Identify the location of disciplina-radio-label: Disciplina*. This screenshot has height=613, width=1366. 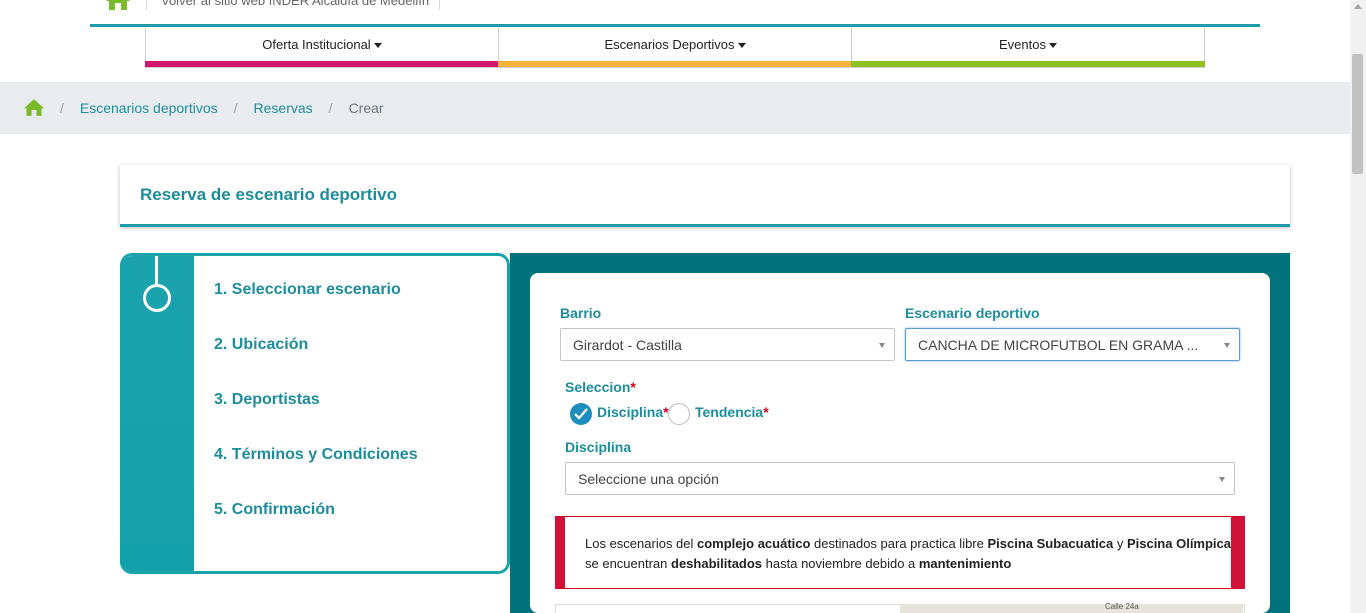
(633, 412).